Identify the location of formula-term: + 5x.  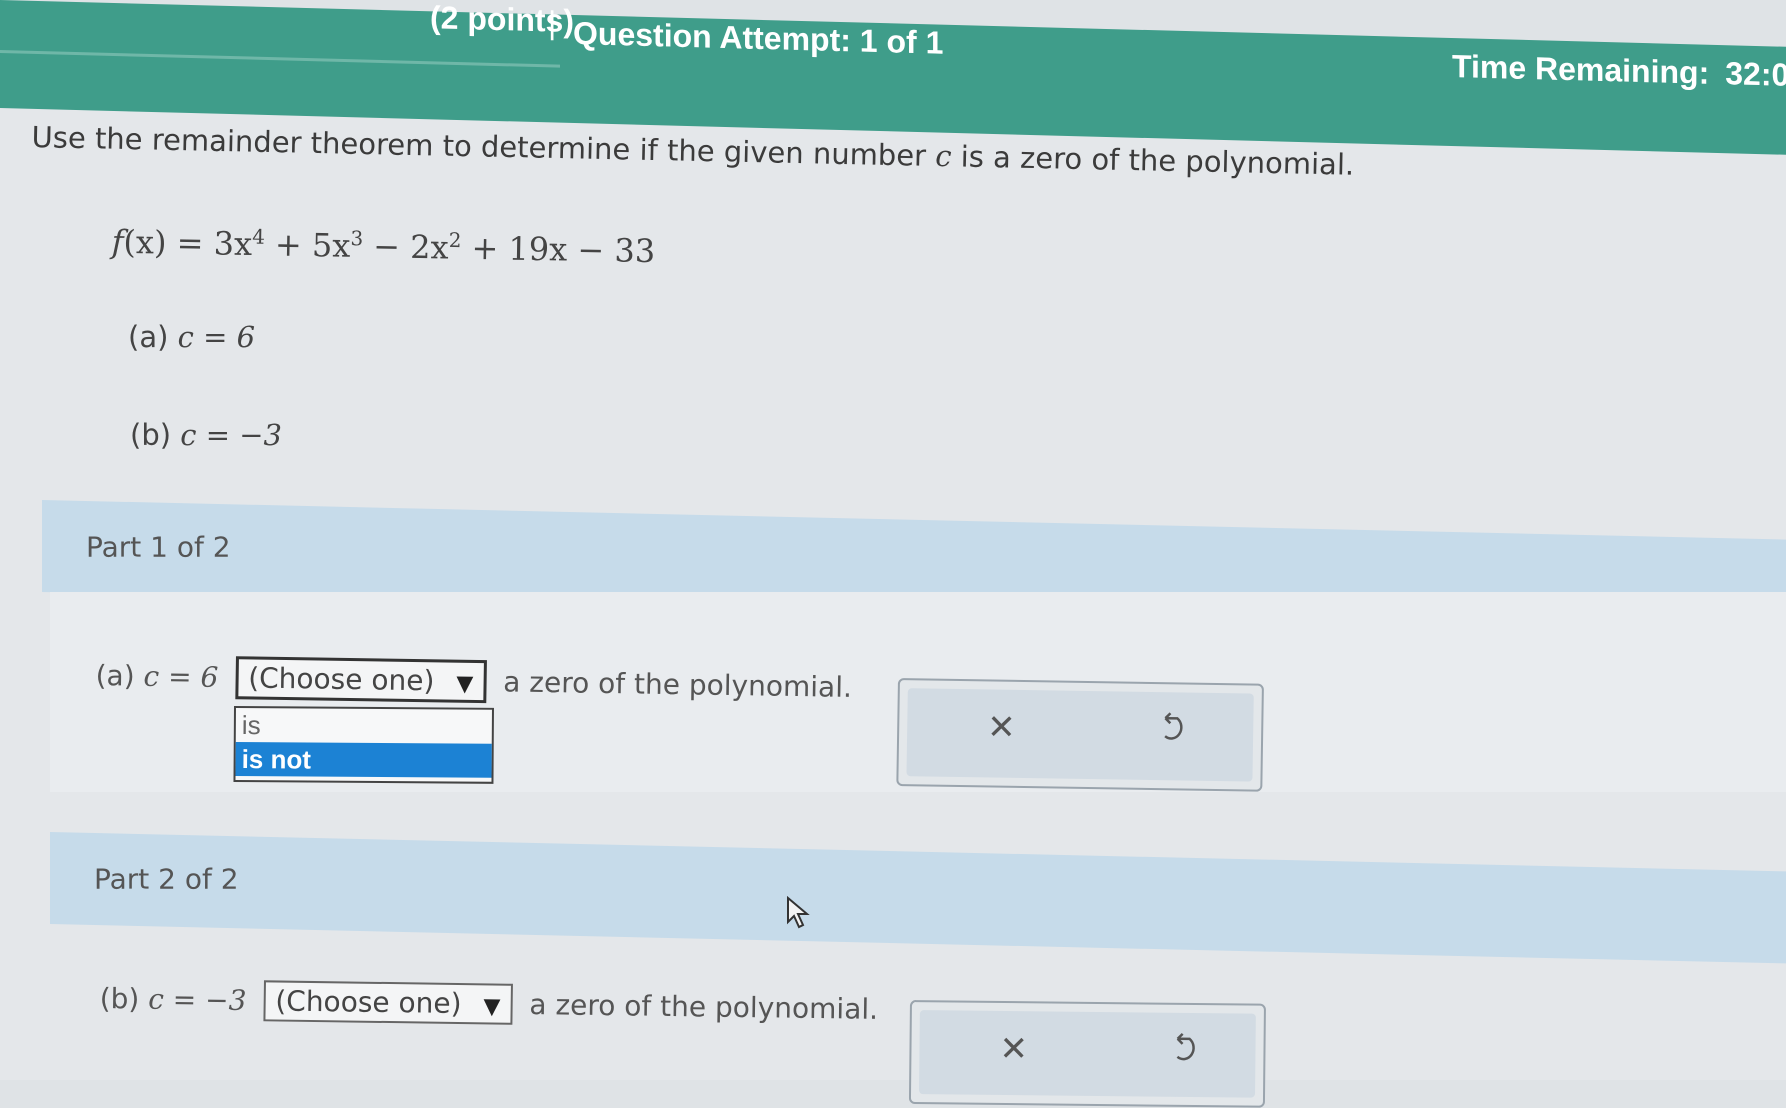
(307, 245).